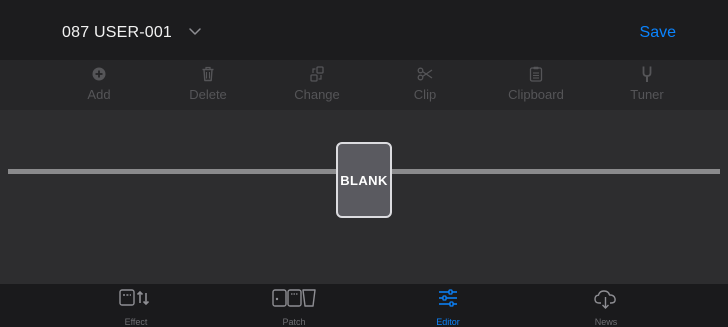 This screenshot has height=327, width=728. I want to click on patch-icon, so click(294, 298).